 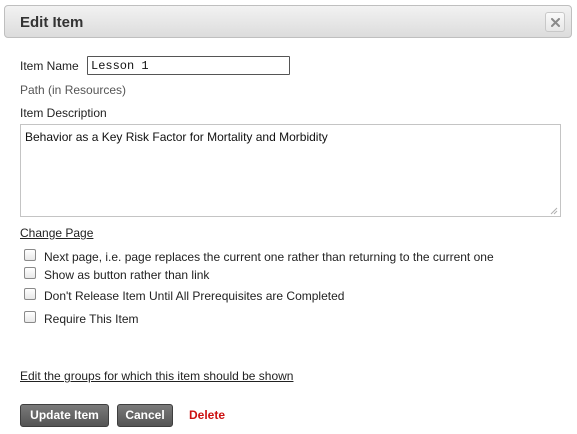 I want to click on dialog-title: Edit Item, so click(x=52, y=22).